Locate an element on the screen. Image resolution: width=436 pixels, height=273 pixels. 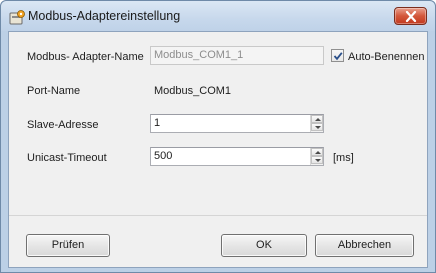
port-name-value: Modbus_COM1 is located at coordinates (193, 91).